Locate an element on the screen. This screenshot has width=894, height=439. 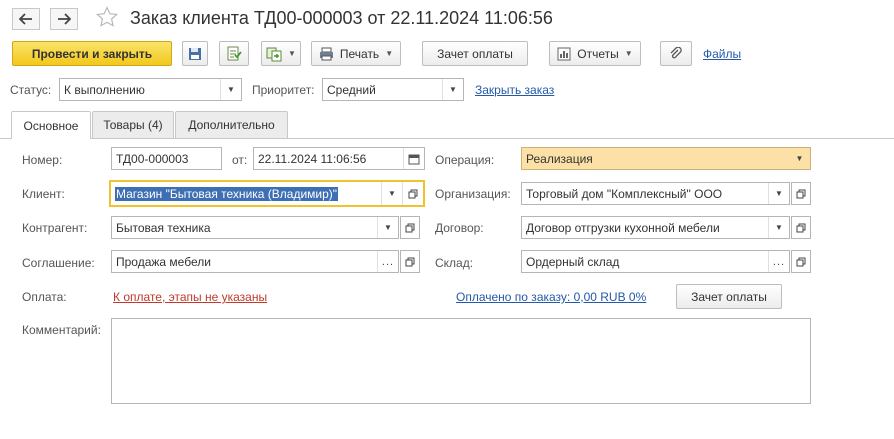
agreement-label: Соглашение: is located at coordinates (58, 263).